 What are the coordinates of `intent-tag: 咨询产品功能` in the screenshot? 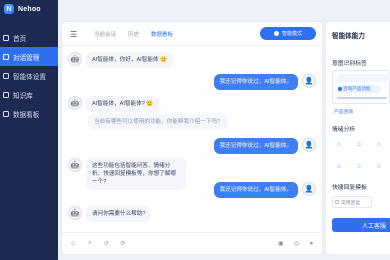 It's located at (359, 89).